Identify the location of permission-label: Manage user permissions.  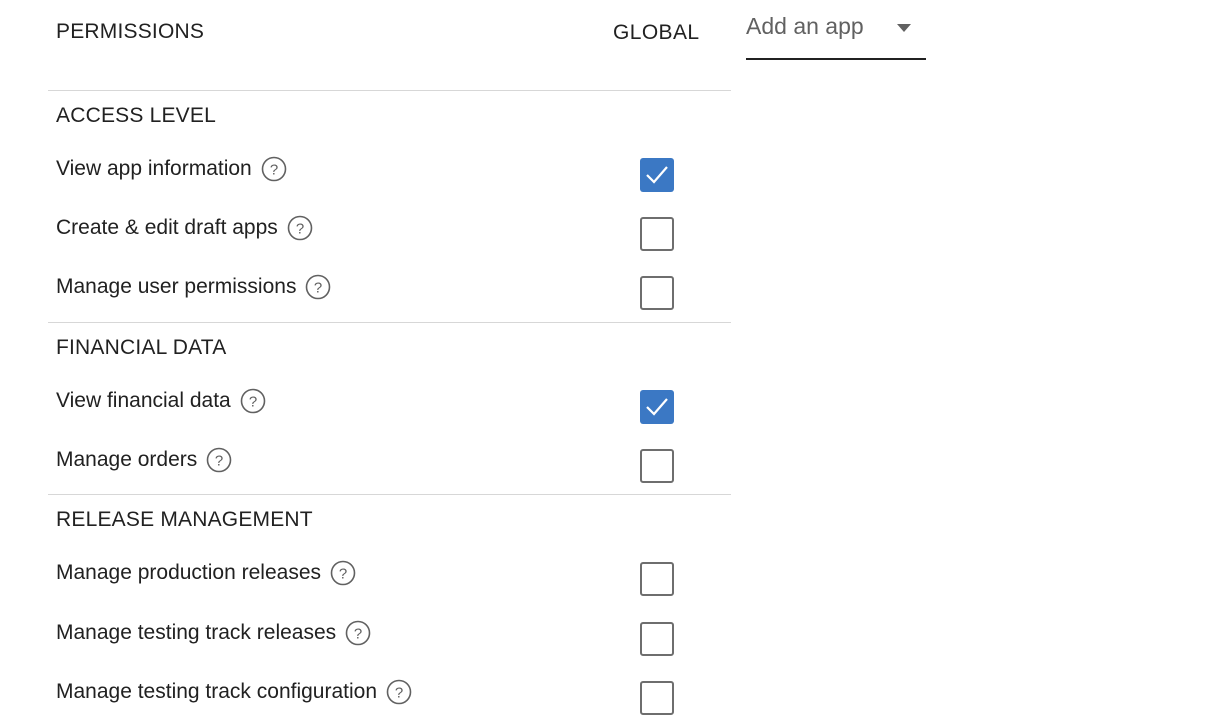
(176, 286).